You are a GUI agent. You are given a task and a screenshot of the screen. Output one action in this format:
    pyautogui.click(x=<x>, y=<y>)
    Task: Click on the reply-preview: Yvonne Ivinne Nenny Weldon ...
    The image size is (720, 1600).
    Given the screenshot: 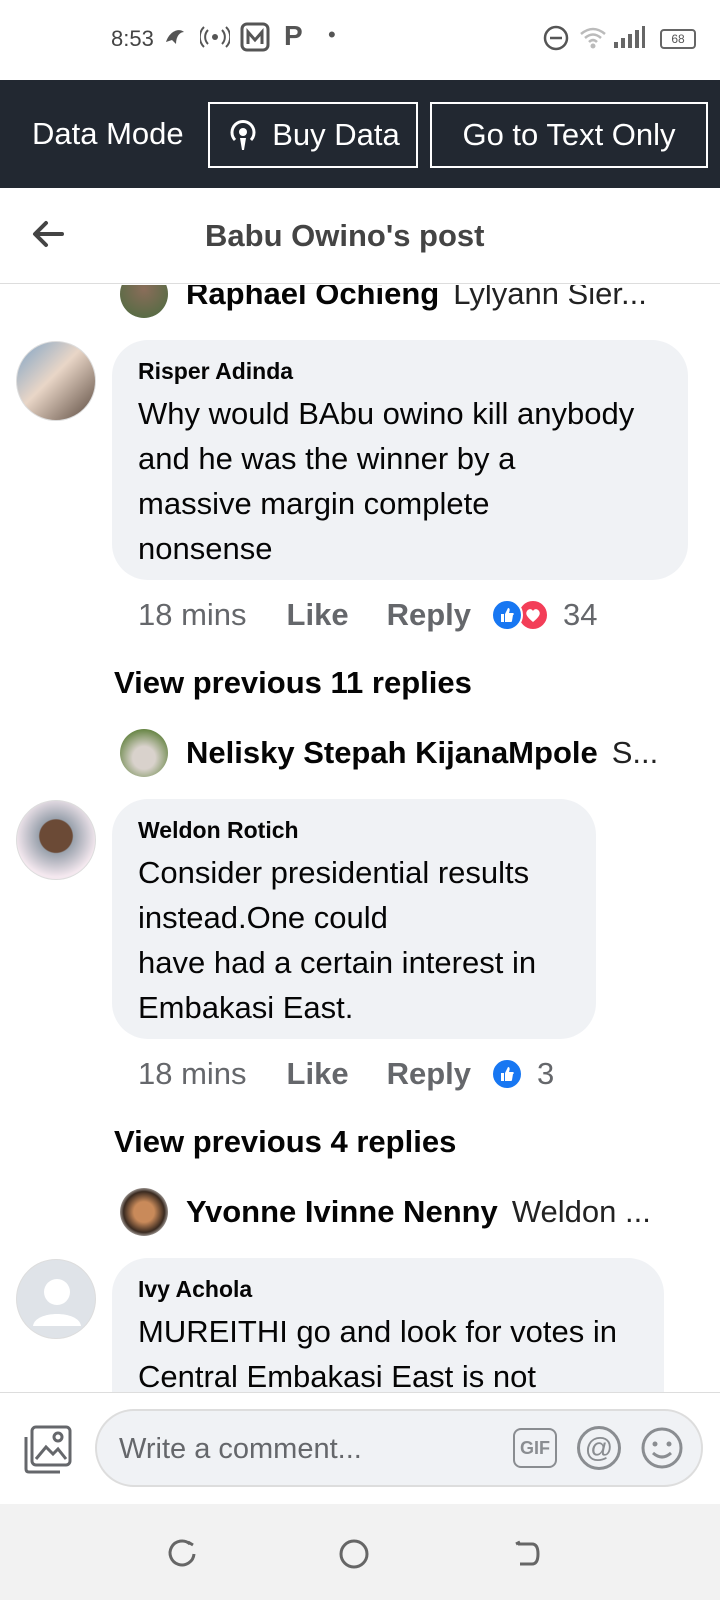 What is the action you would take?
    pyautogui.click(x=400, y=1212)
    